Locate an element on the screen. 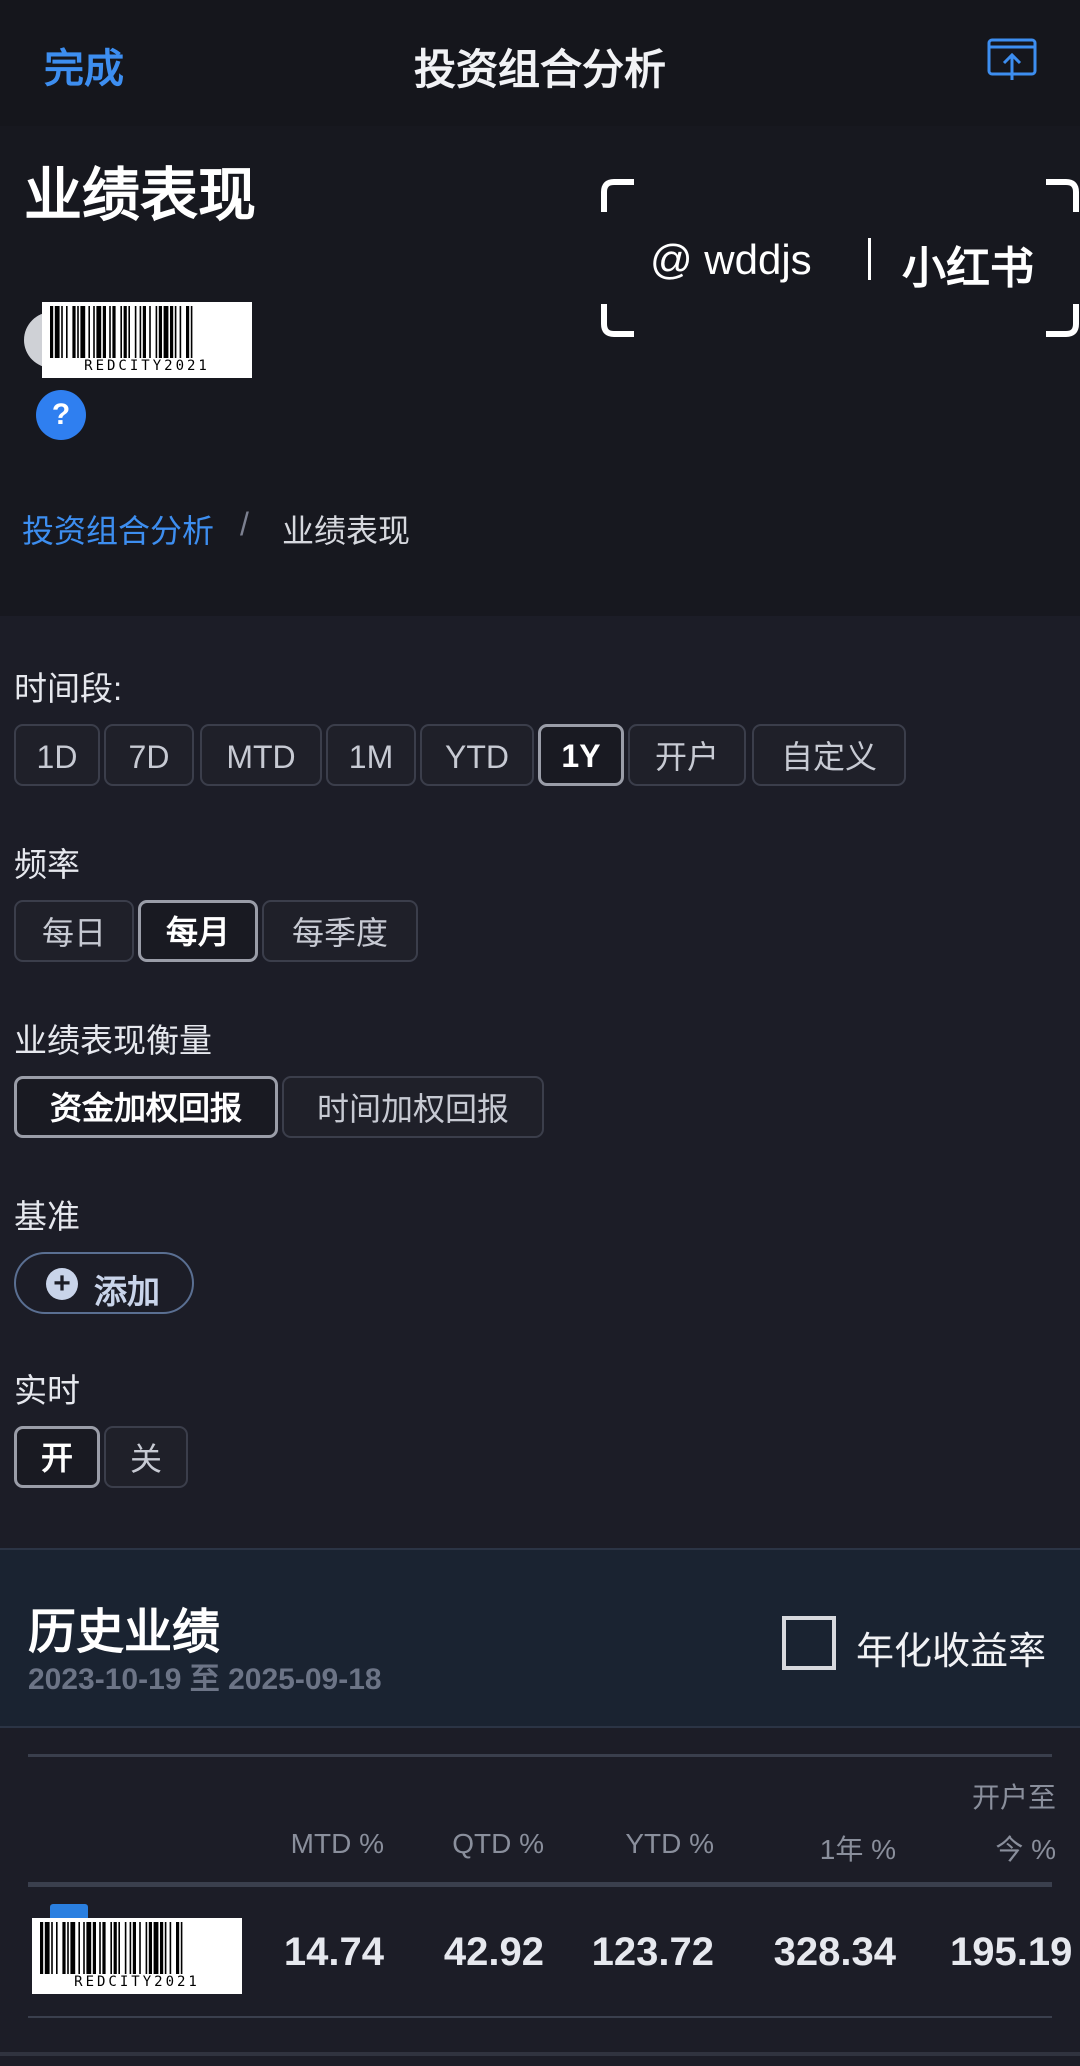 The image size is (1080, 2066). share-screen-icon is located at coordinates (1012, 61).